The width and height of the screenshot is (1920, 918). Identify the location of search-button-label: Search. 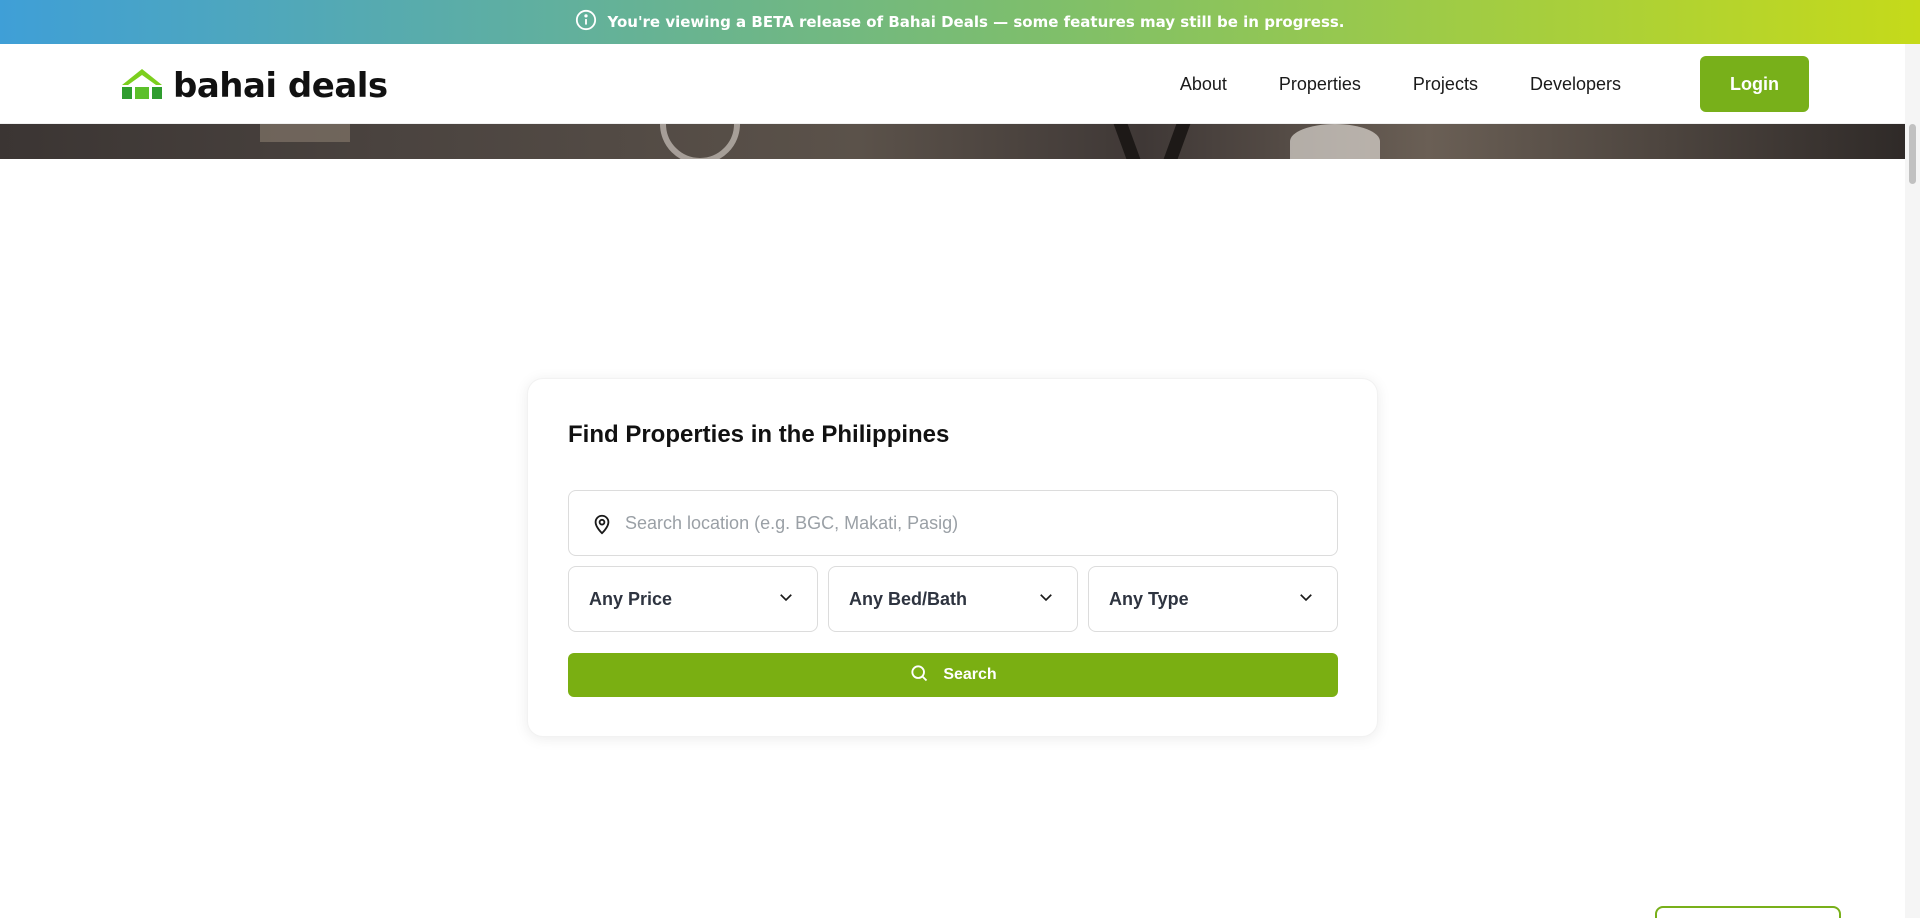
(970, 674).